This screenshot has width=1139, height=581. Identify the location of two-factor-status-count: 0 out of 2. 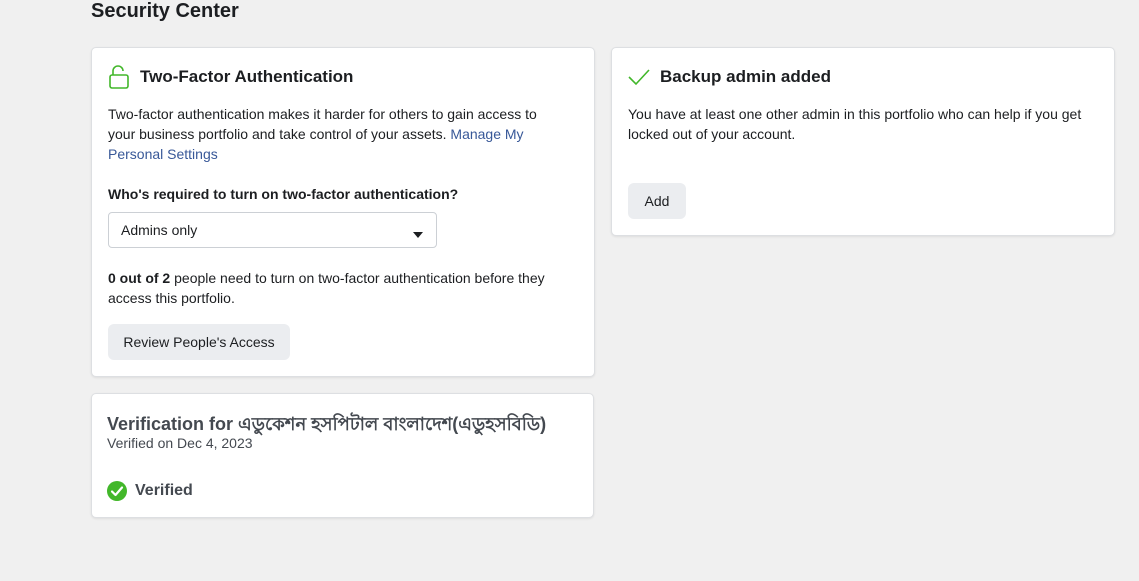
(139, 278).